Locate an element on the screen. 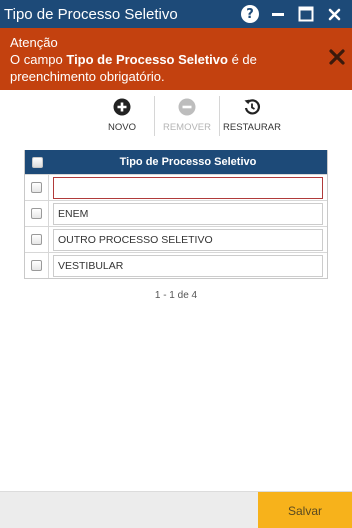  alert-heading: Atenção is located at coordinates (34, 42).